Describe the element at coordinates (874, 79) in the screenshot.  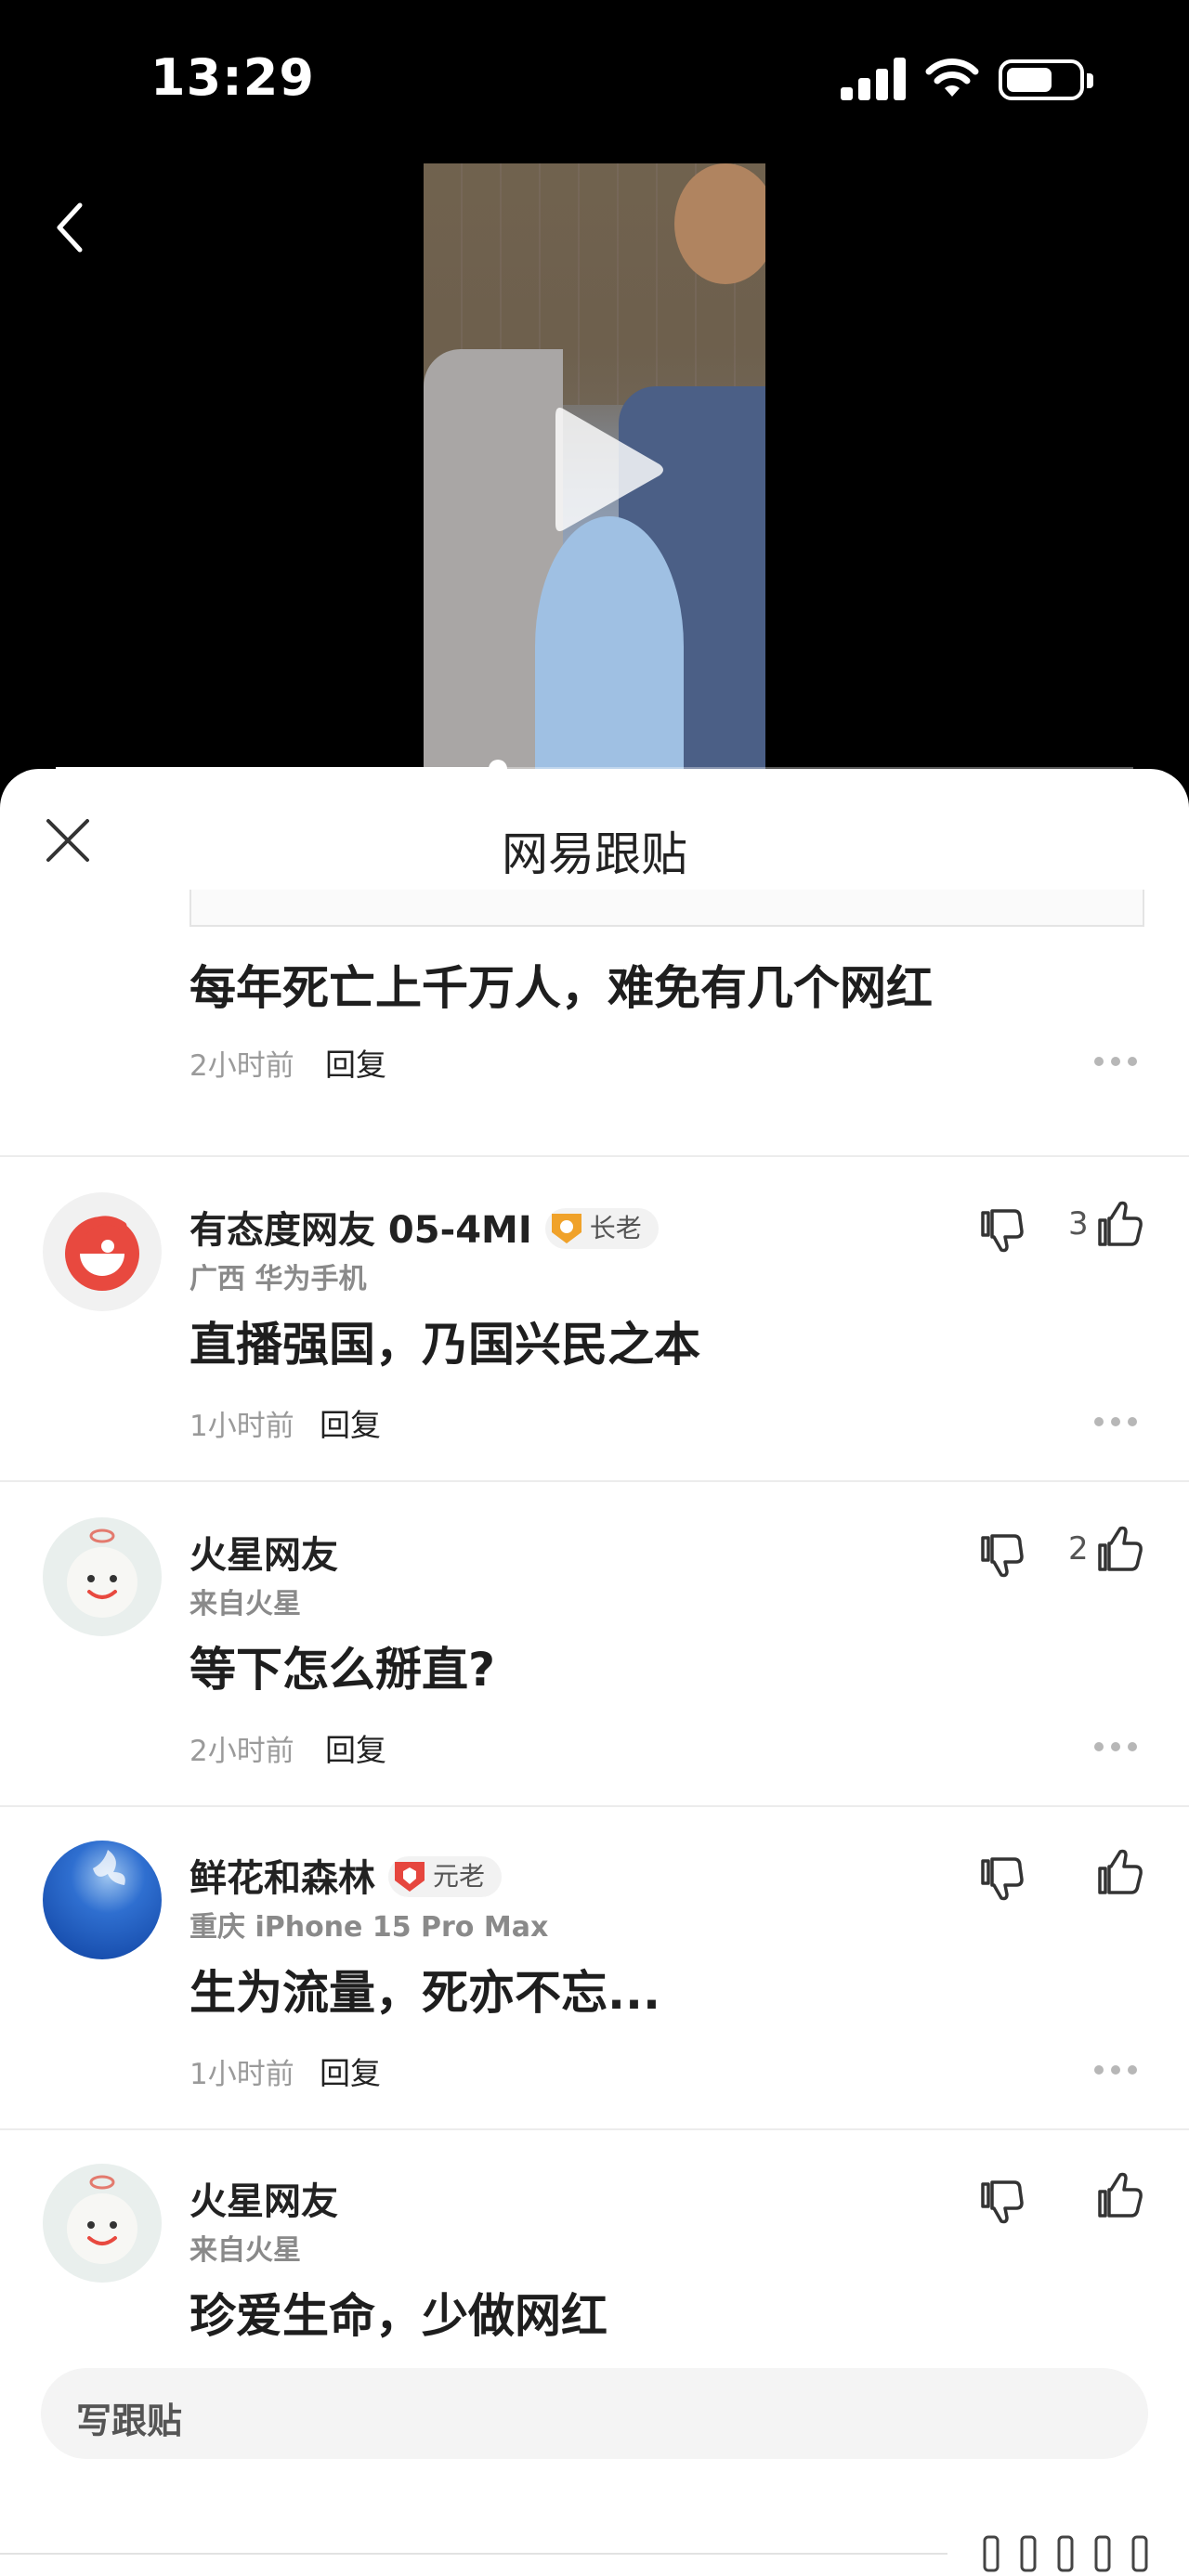
I see `cellular-signal-icon` at that location.